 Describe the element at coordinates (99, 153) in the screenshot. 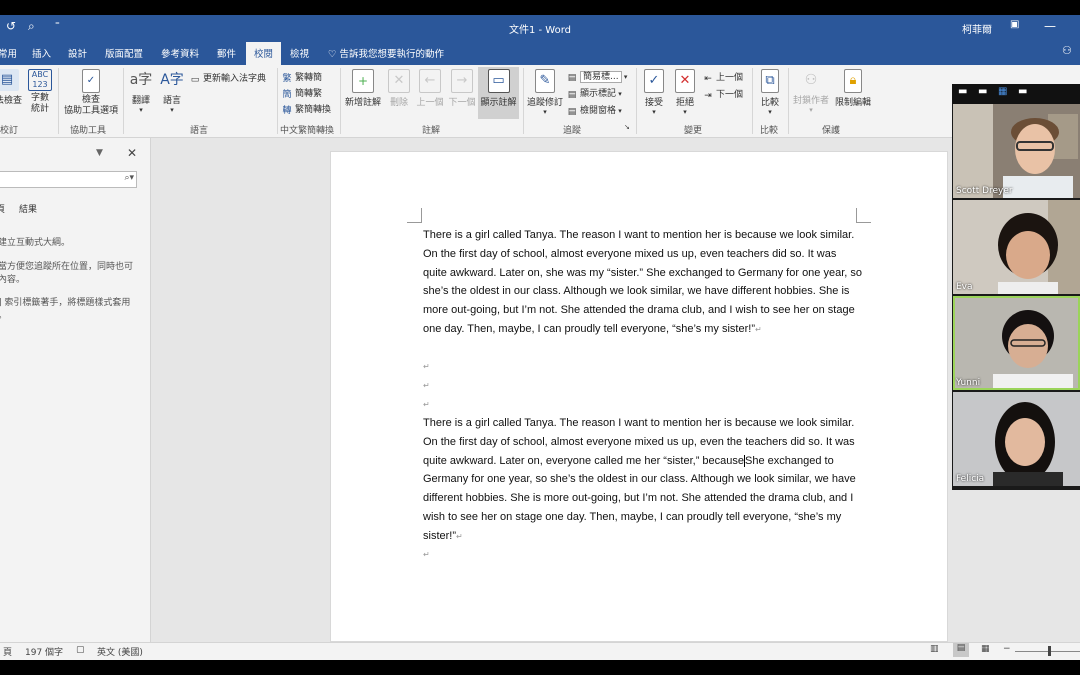

I see `pane-options-icon: ▼` at that location.